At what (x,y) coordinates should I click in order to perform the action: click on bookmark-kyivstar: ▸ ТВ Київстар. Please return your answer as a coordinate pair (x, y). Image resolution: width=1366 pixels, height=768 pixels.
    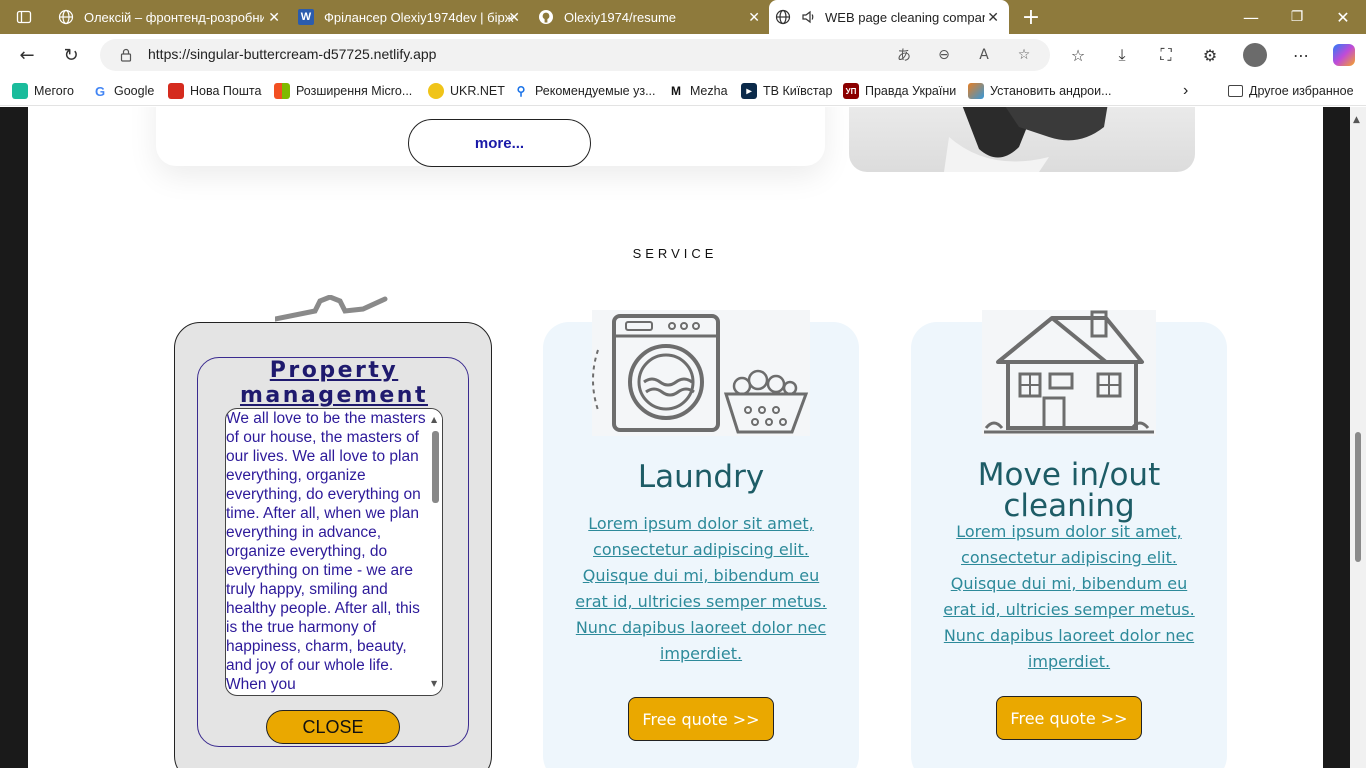
    Looking at the image, I should click on (786, 91).